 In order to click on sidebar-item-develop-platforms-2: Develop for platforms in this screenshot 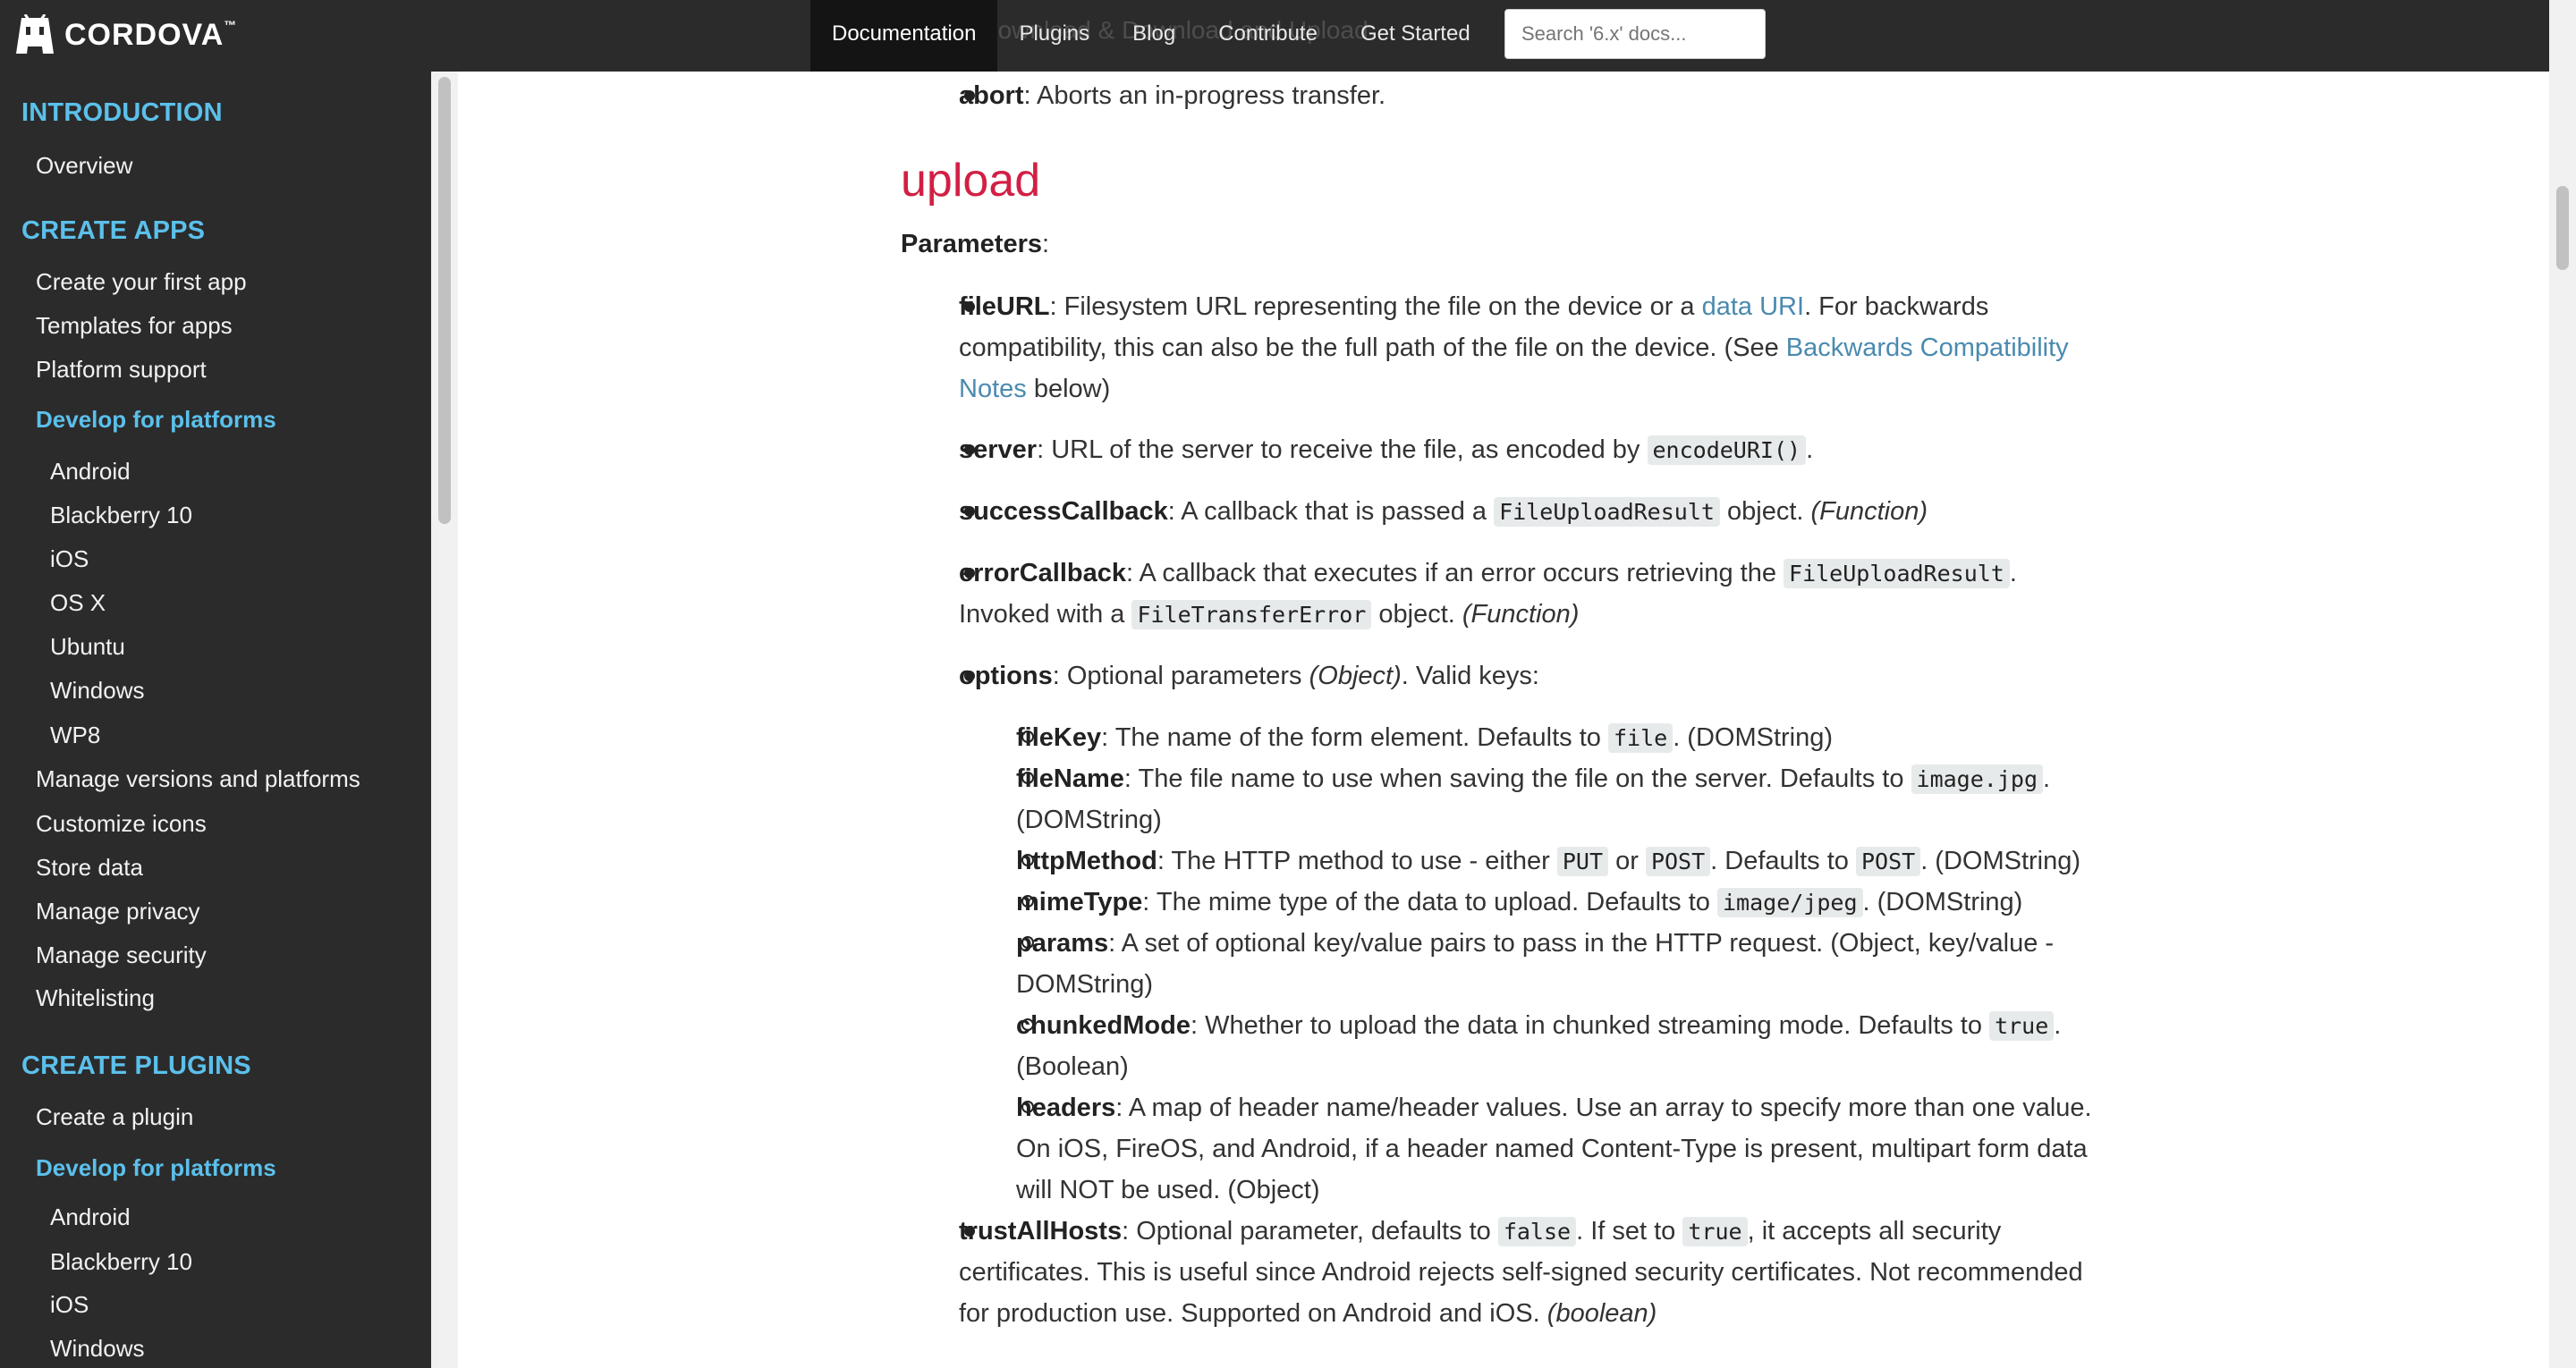, I will do `click(156, 1168)`.